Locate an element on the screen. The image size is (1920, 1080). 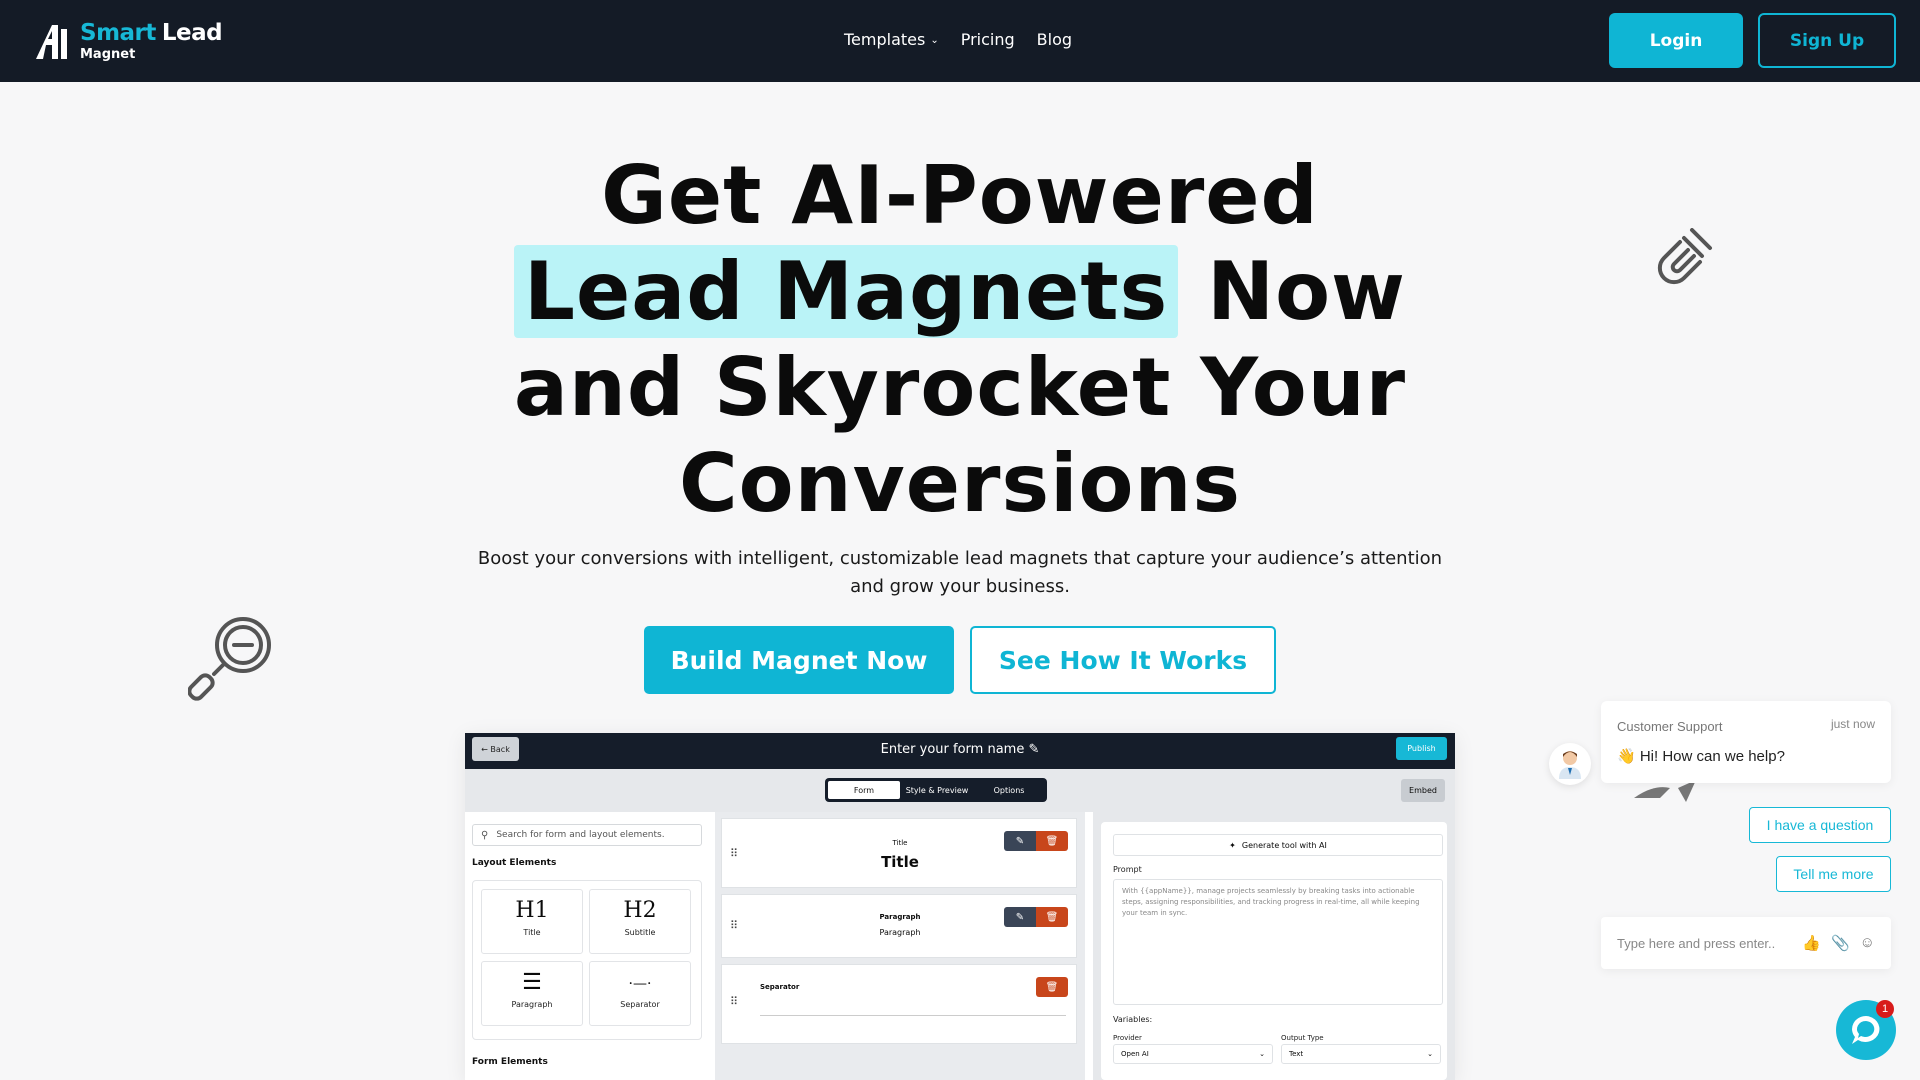
hero-line-3: and Skyrocket Your is located at coordinates (960, 387).